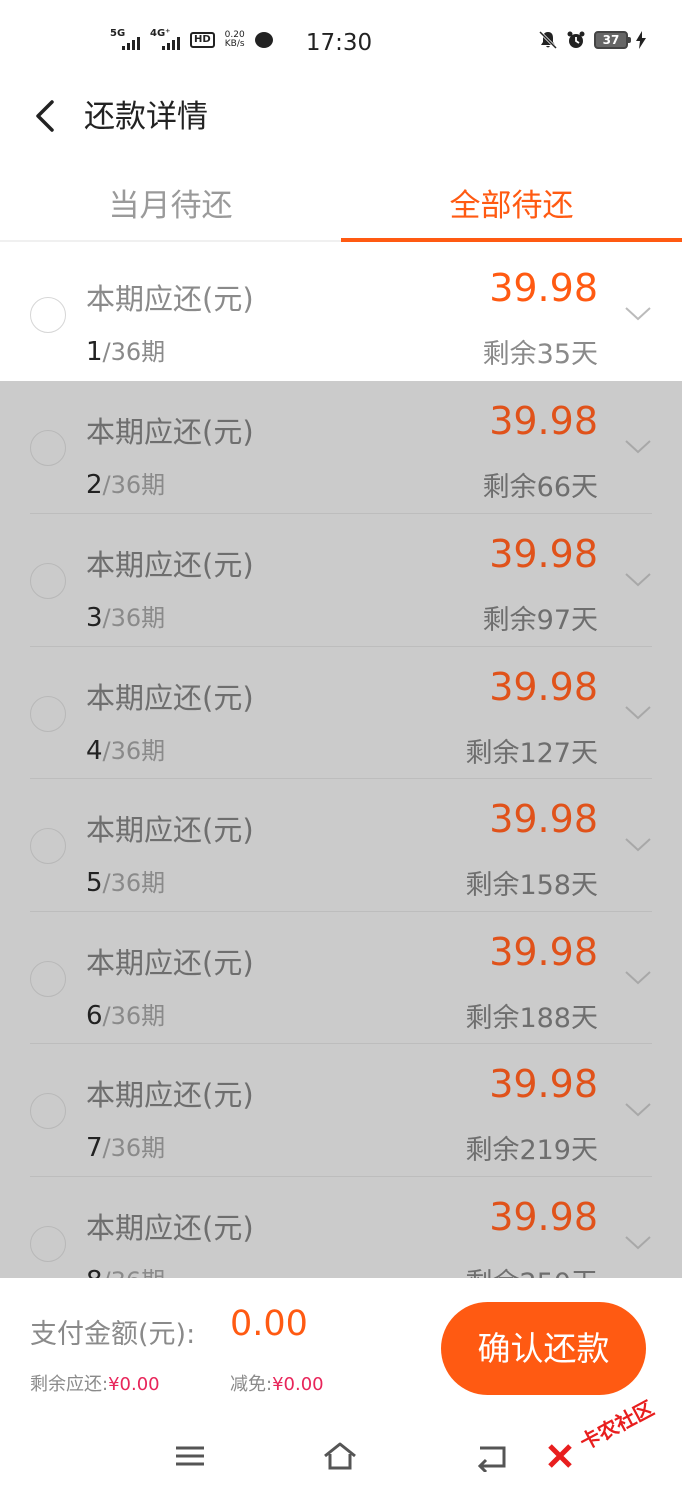  Describe the element at coordinates (94, 1148) in the screenshot. I see `installment-current: 7` at that location.